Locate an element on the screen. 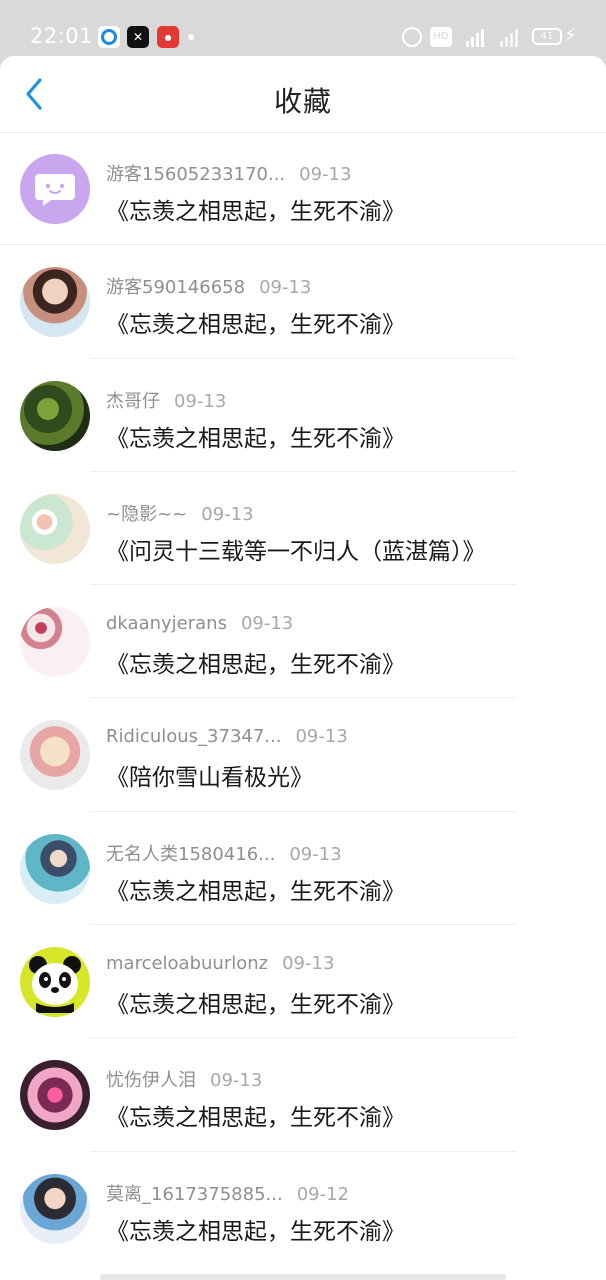 Image resolution: width=606 pixels, height=1280 pixels. shopping-notification-icon: ● is located at coordinates (168, 37).